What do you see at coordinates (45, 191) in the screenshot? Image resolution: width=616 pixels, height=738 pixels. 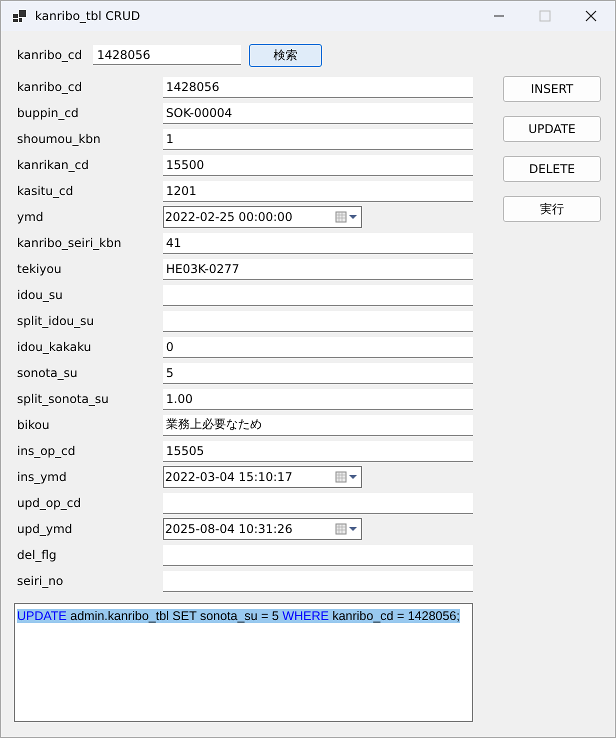 I see `field-label: kasitu_cd` at bounding box center [45, 191].